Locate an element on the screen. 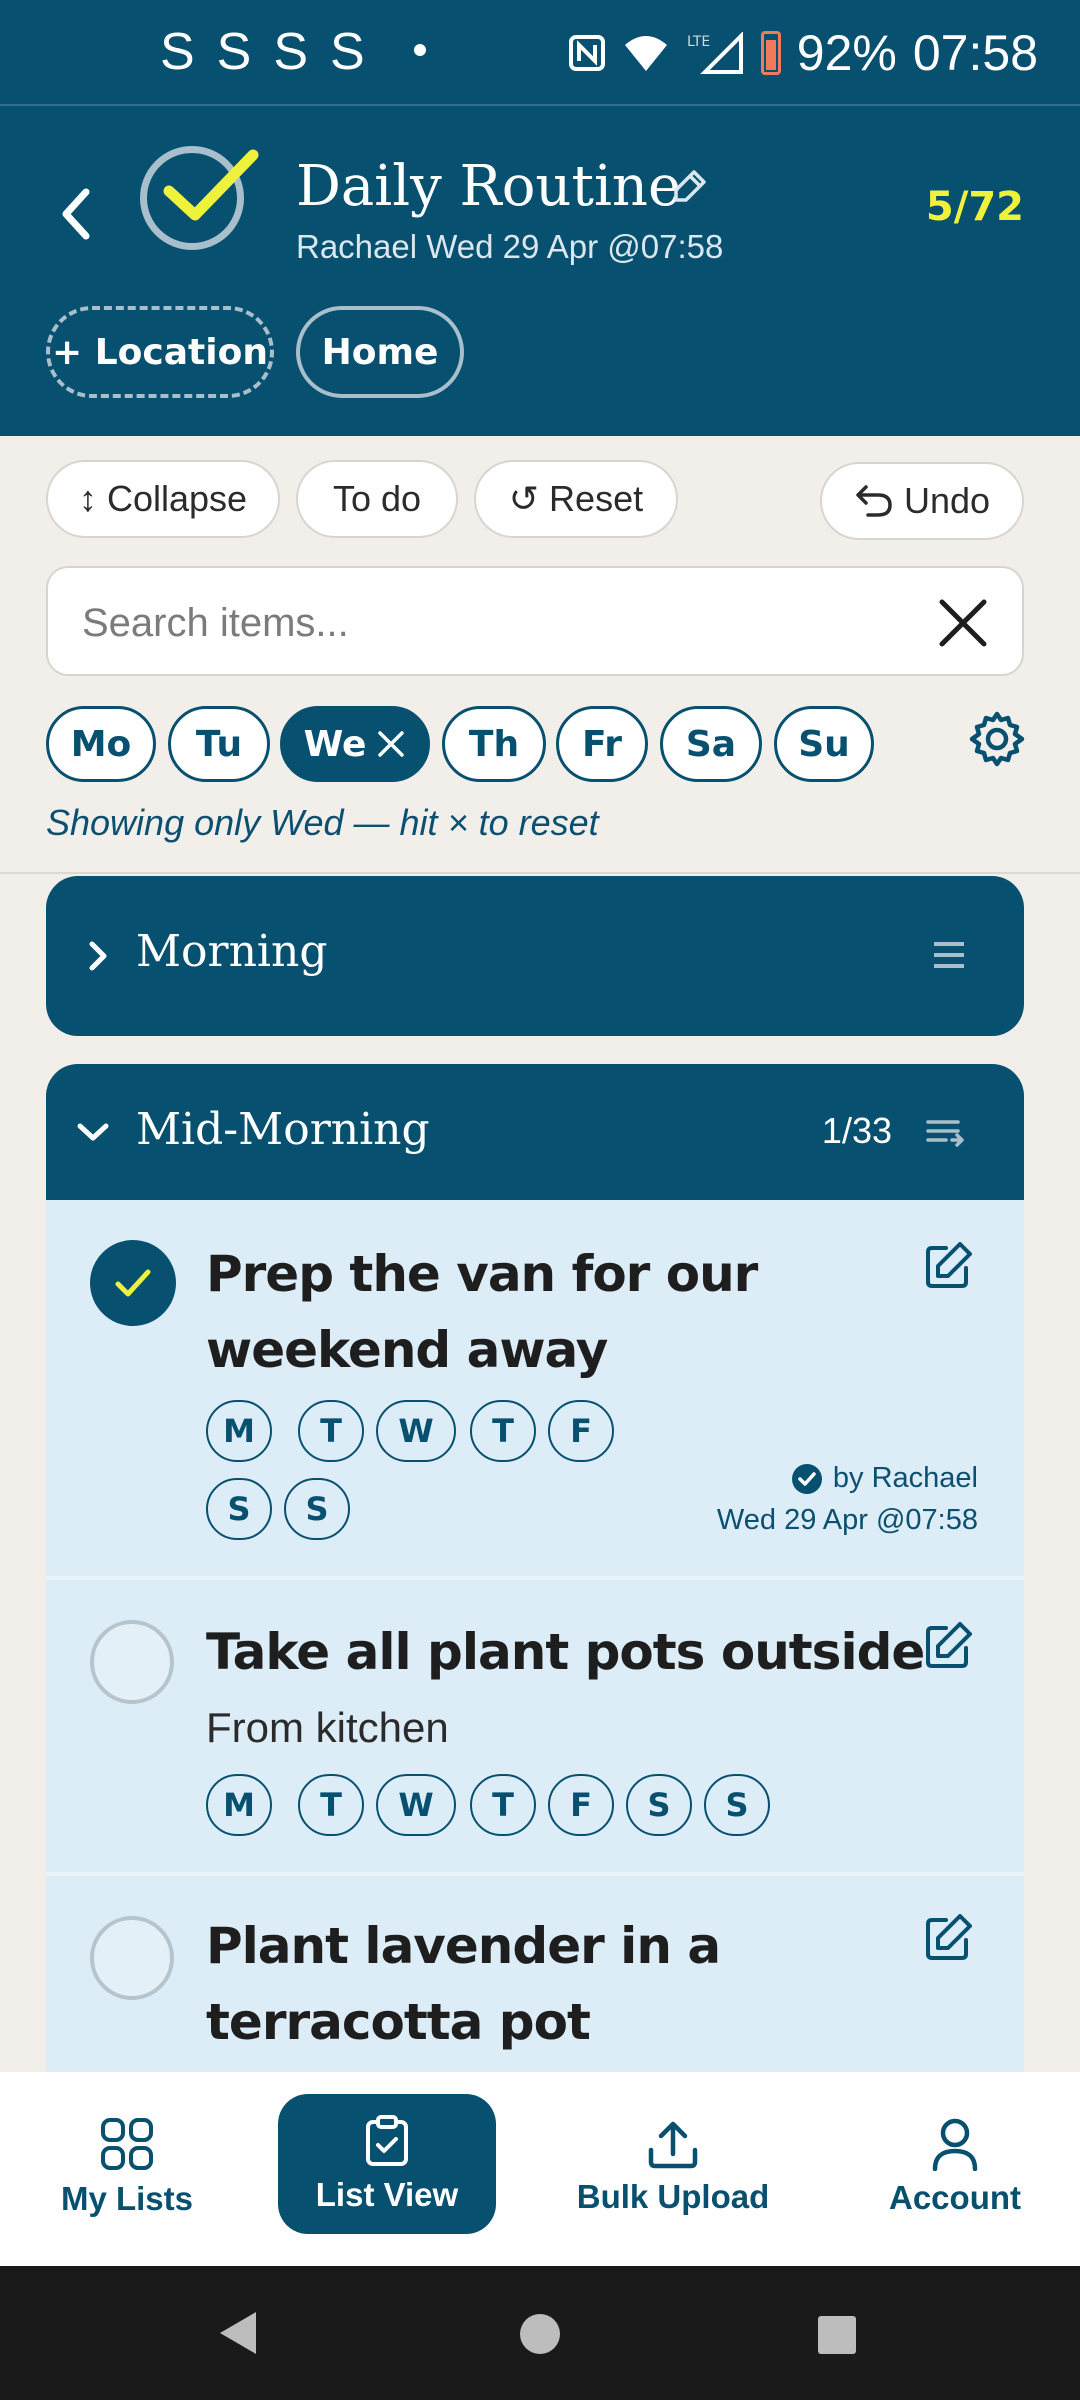 The height and width of the screenshot is (2400, 1080). clipboard-check-icon is located at coordinates (387, 2140).